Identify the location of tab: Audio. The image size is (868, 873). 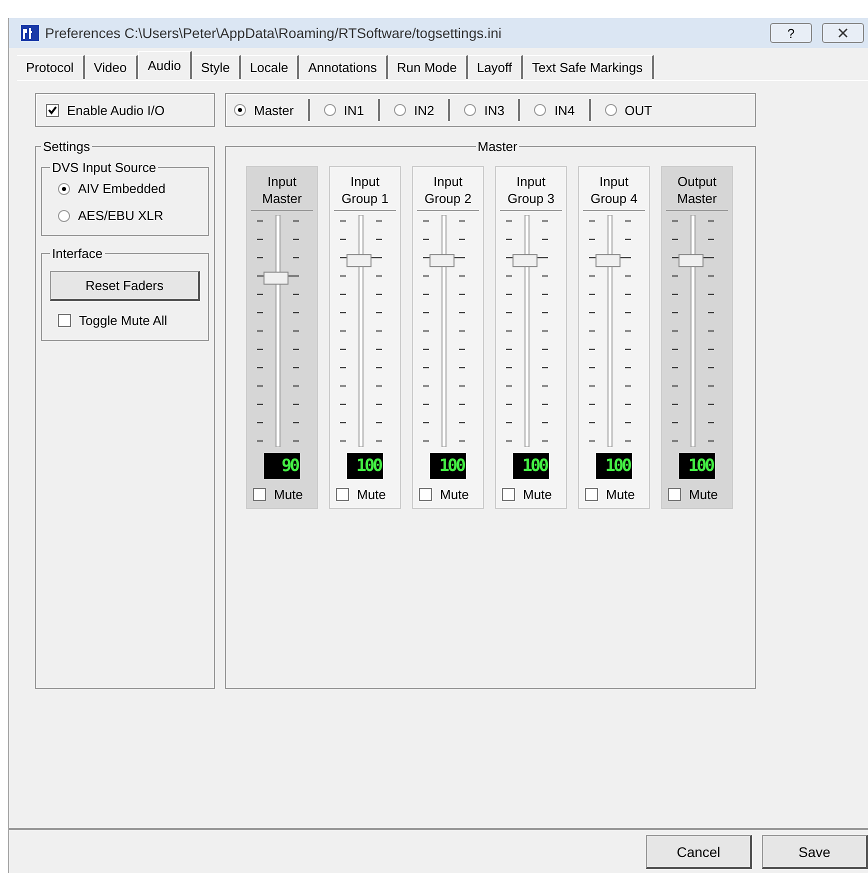
(165, 65).